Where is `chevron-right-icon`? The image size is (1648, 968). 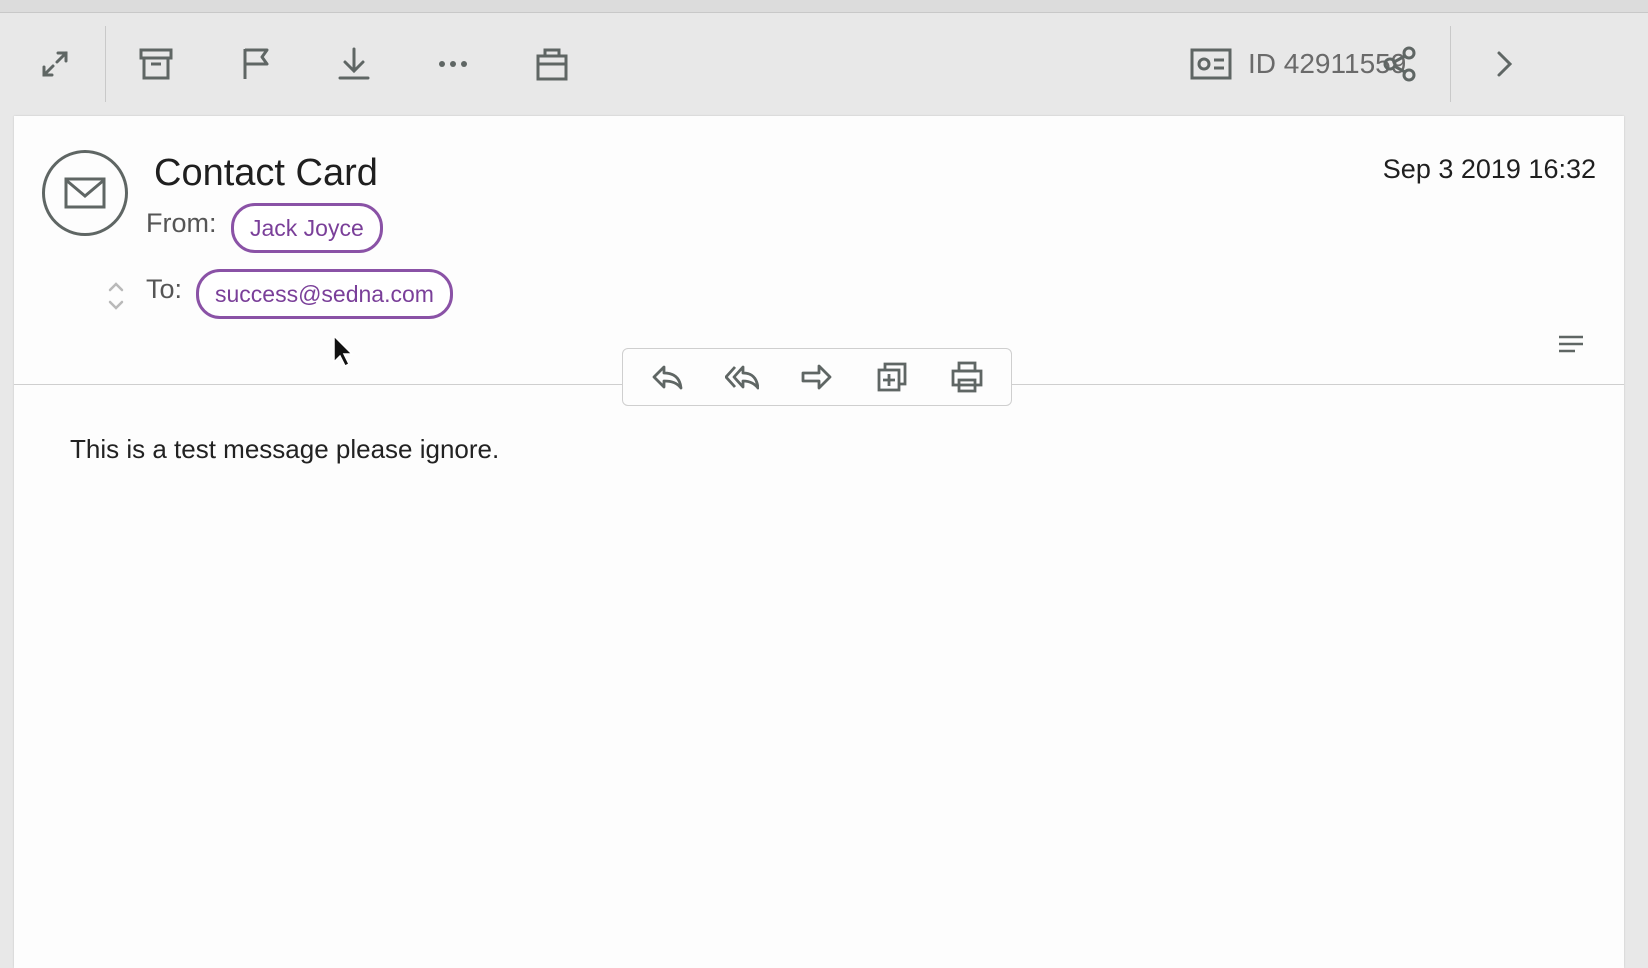 chevron-right-icon is located at coordinates (1503, 64).